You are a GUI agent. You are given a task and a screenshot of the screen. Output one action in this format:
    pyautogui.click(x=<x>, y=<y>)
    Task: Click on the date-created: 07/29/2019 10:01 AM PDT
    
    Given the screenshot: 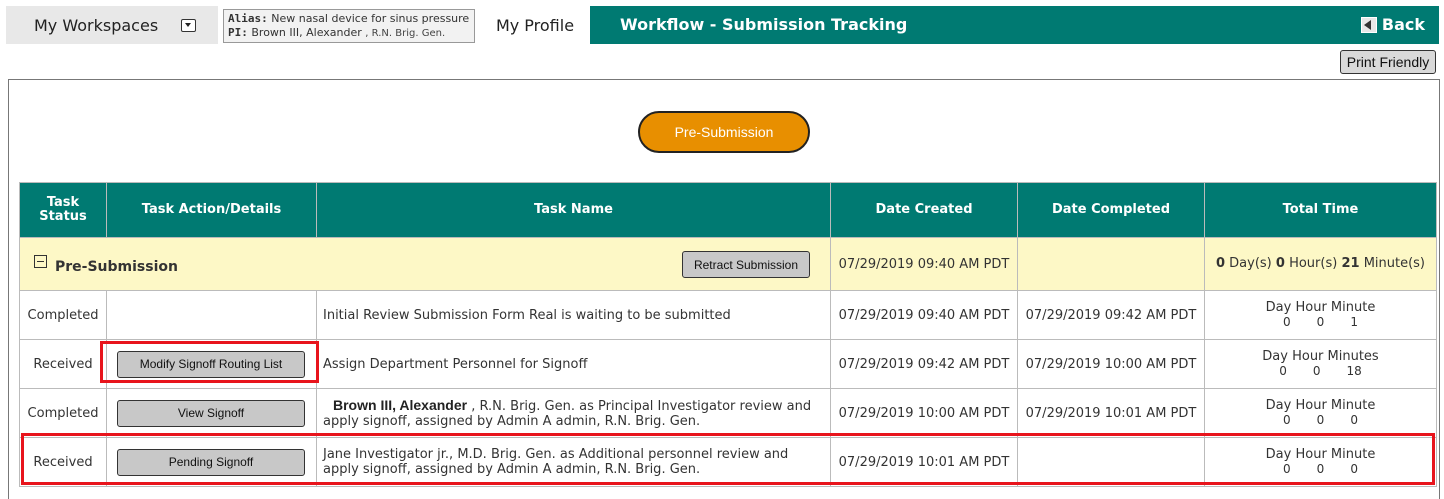 What is the action you would take?
    pyautogui.click(x=924, y=462)
    